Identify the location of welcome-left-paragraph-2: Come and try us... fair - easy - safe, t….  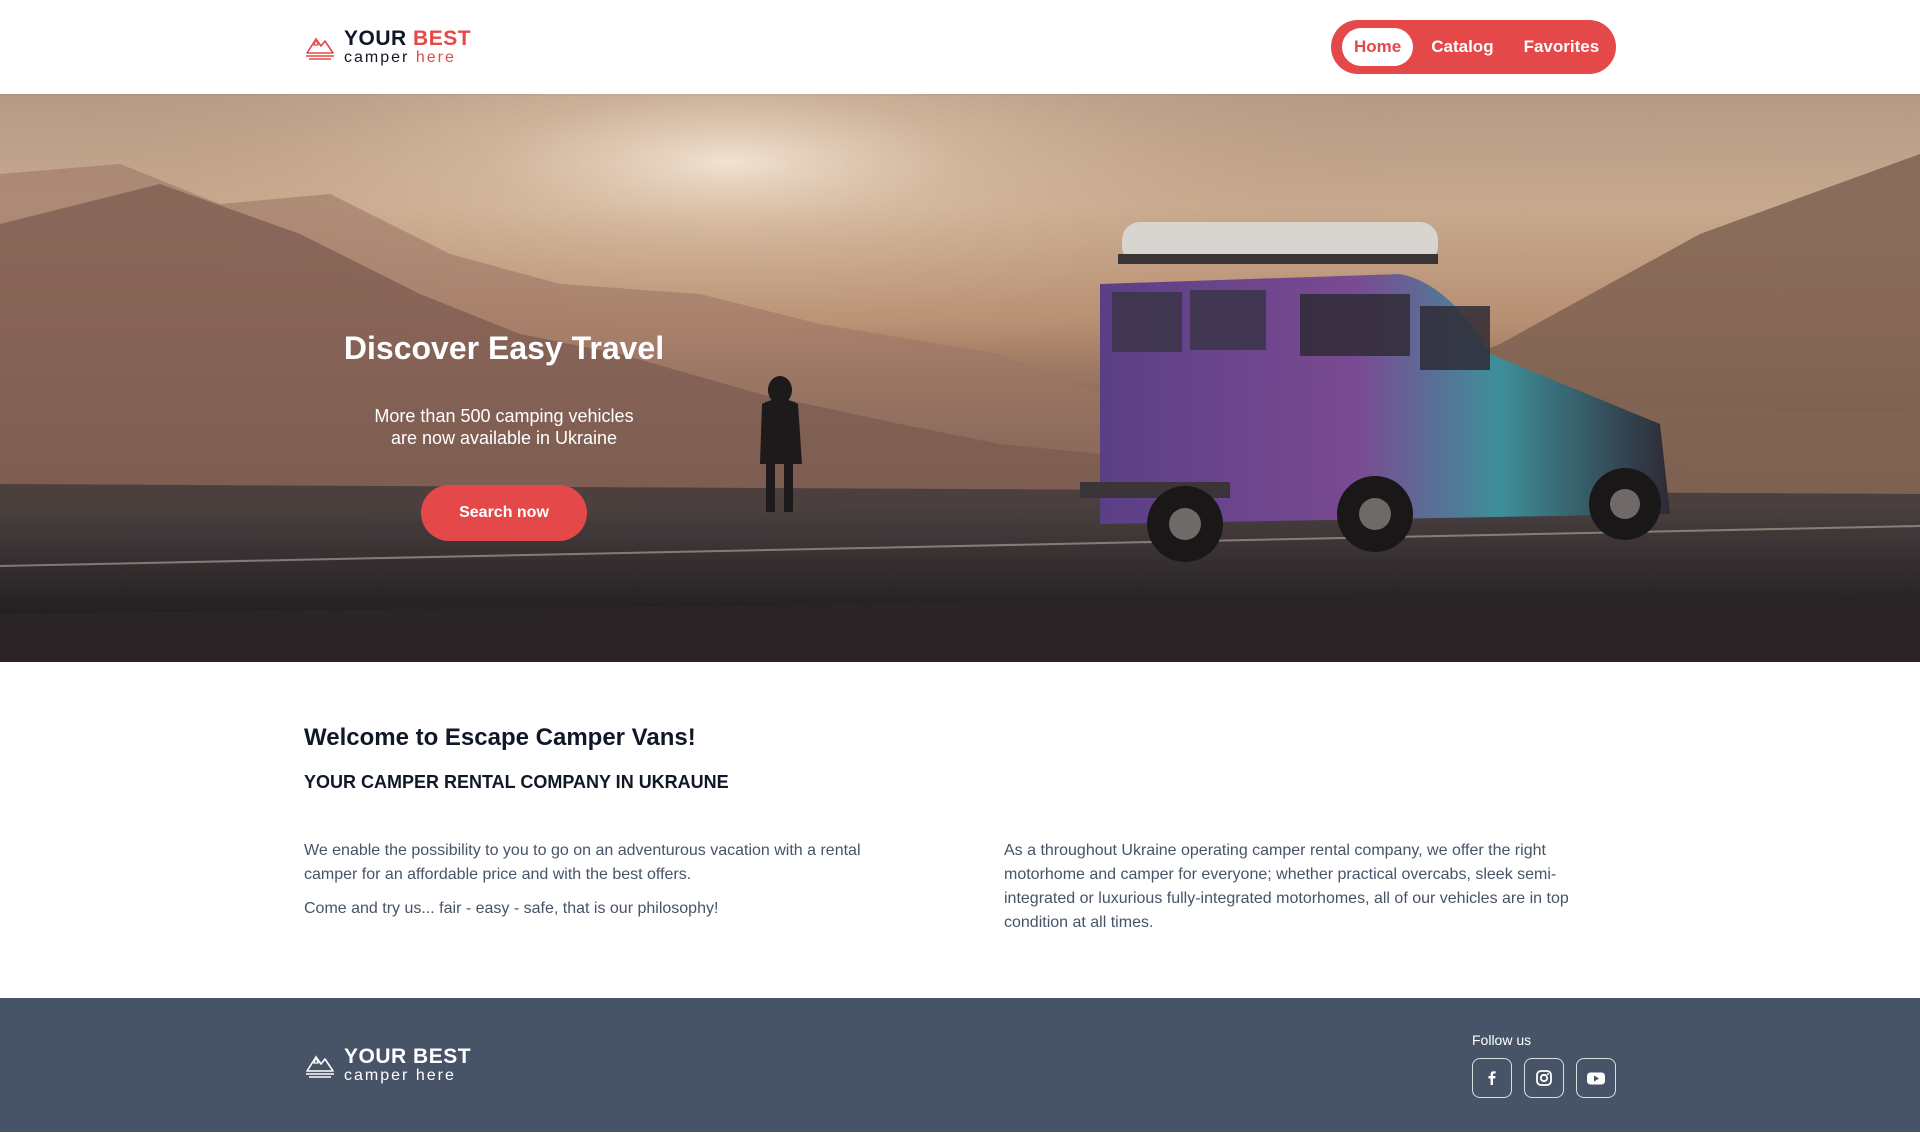
(511, 908).